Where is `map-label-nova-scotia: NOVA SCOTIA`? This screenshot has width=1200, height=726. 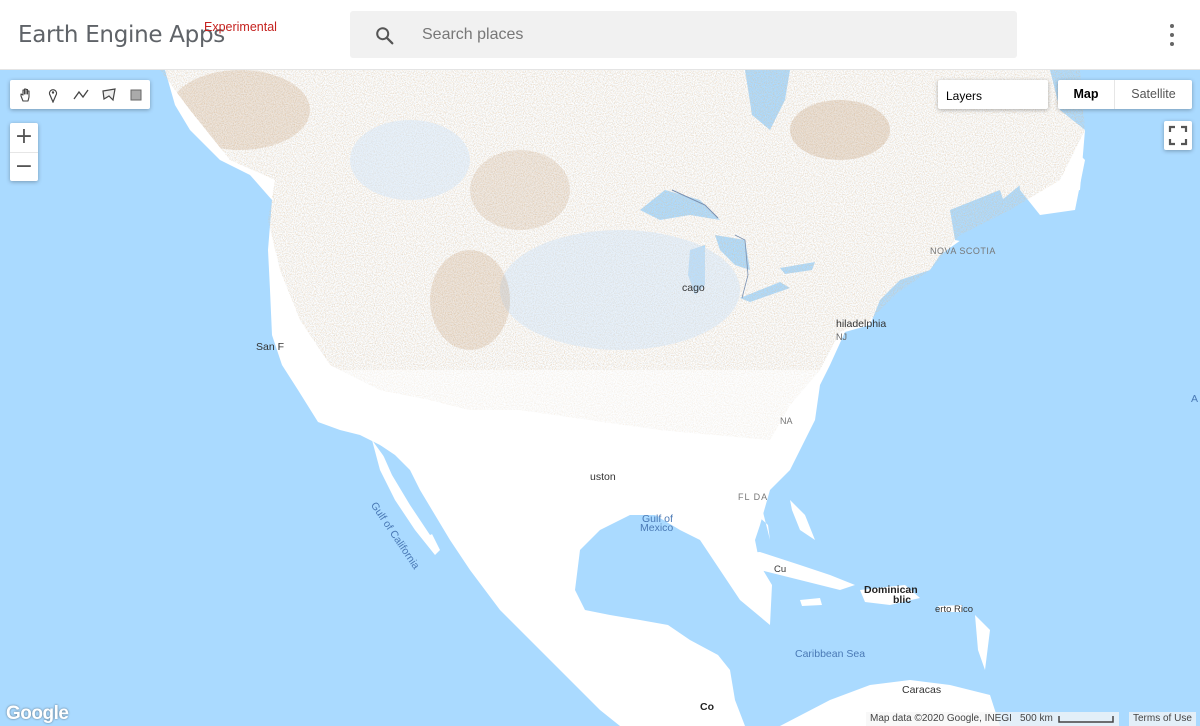 map-label-nova-scotia: NOVA SCOTIA is located at coordinates (963, 251).